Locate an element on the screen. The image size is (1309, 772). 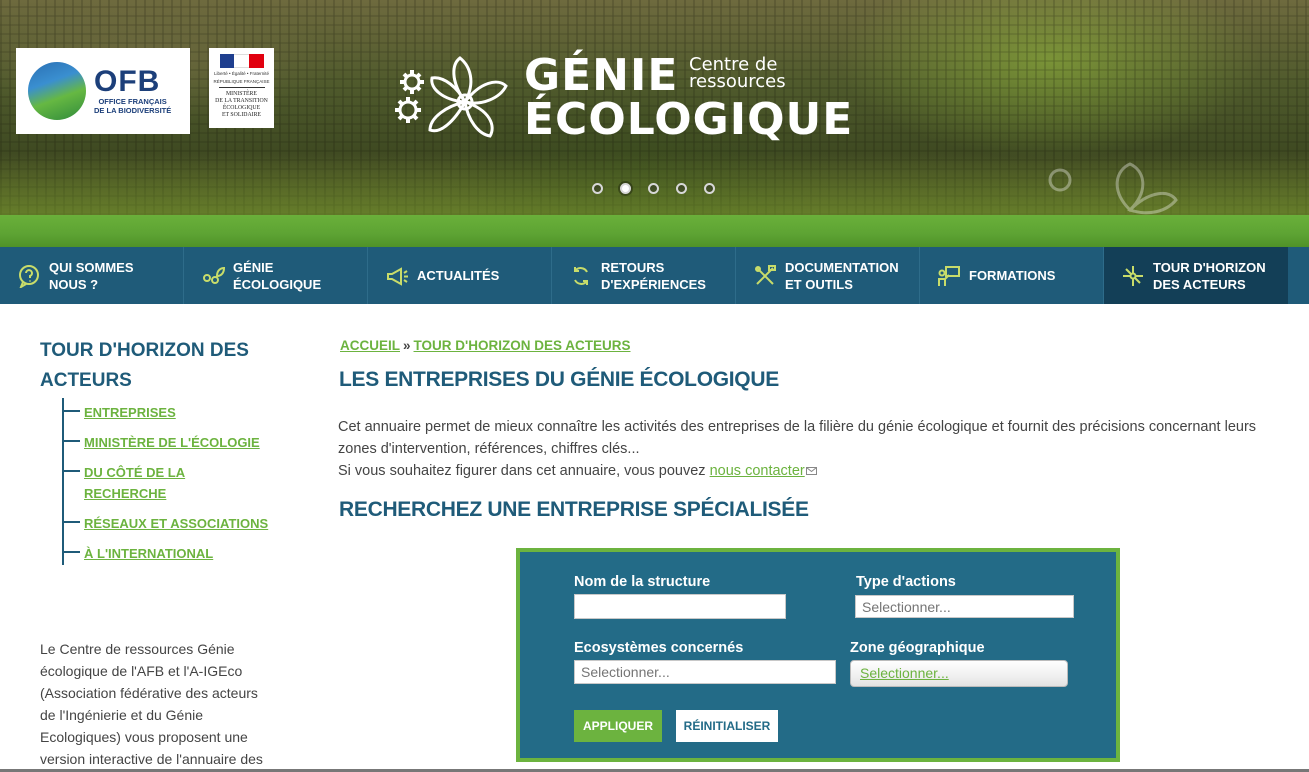
breadcrumb: ACCUEIL» TOUR D'HORIZON DES ACTEURS is located at coordinates (485, 345).